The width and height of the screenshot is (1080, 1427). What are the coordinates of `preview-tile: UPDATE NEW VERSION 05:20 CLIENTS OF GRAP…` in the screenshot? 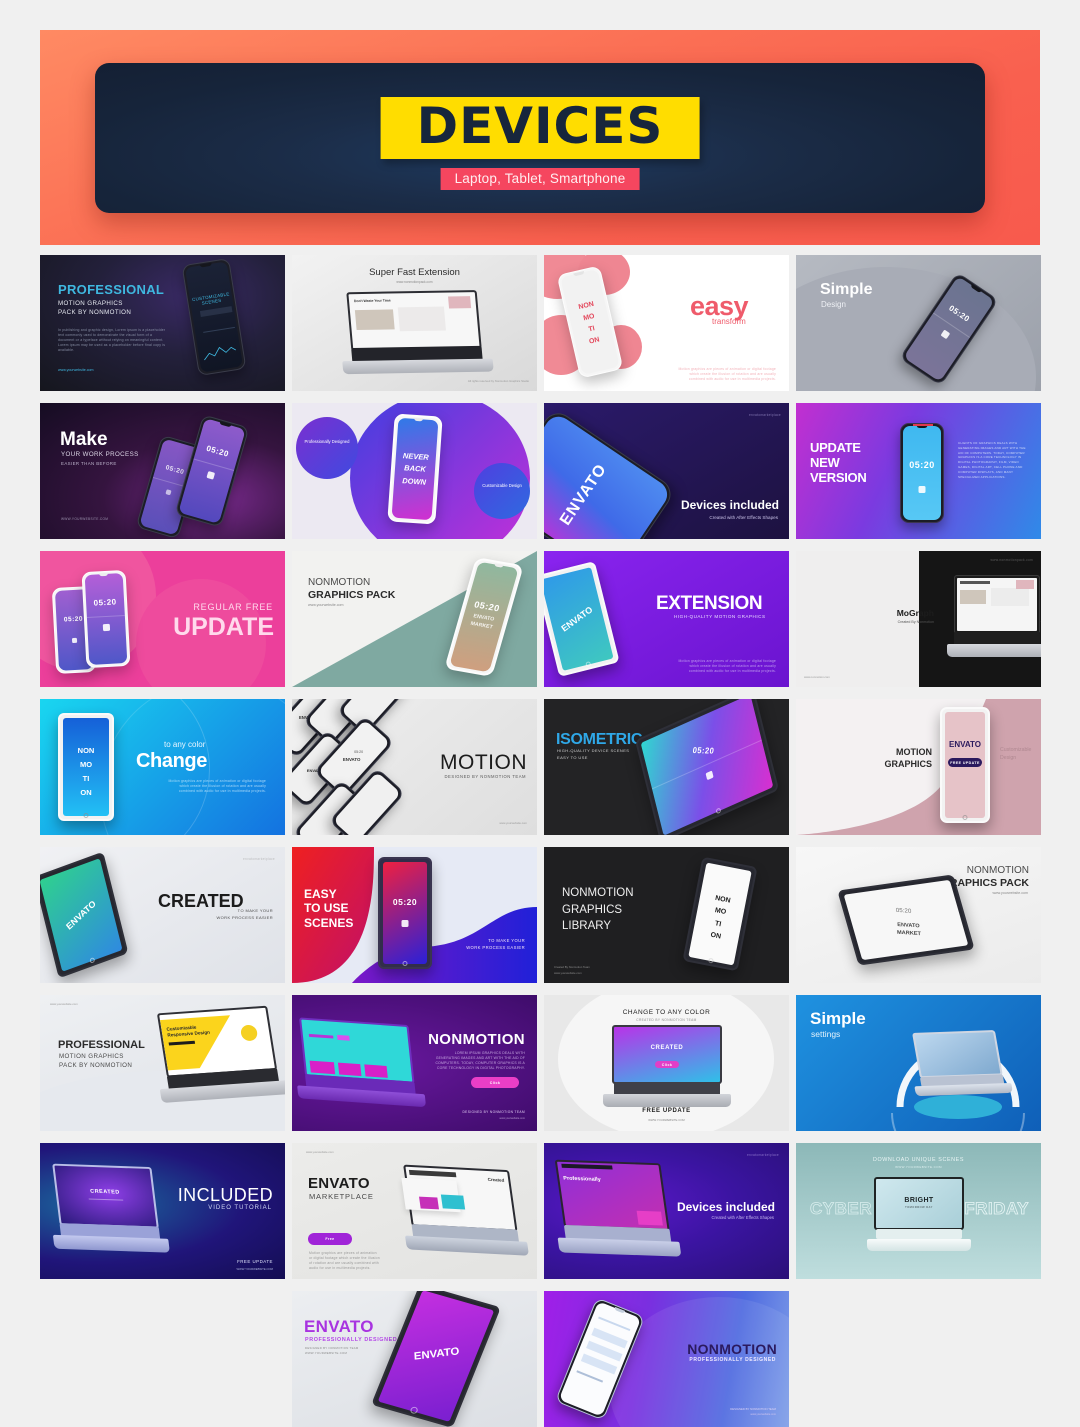 It's located at (918, 471).